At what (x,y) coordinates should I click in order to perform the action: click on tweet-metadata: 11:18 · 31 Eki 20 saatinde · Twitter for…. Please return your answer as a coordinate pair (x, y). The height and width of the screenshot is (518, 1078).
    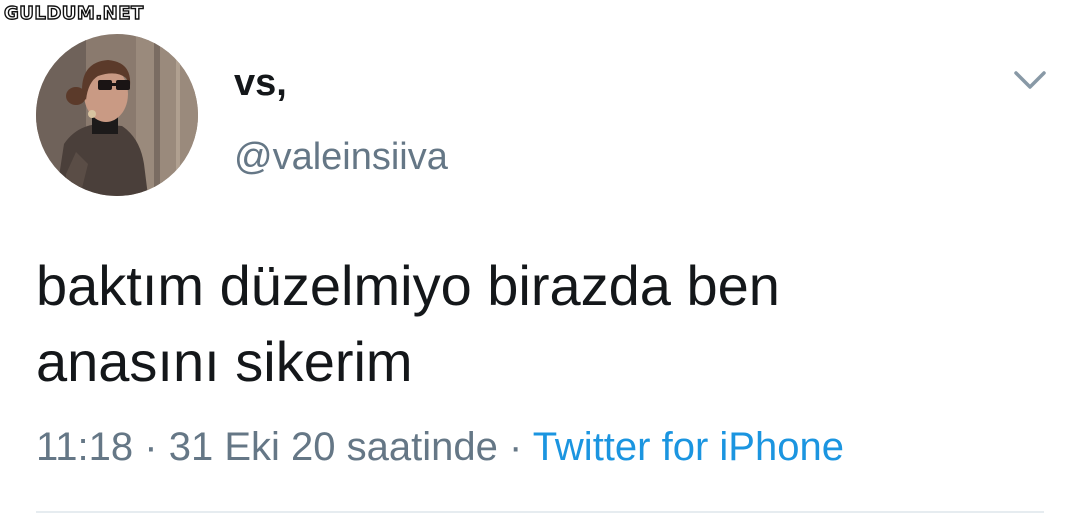
    Looking at the image, I should click on (440, 447).